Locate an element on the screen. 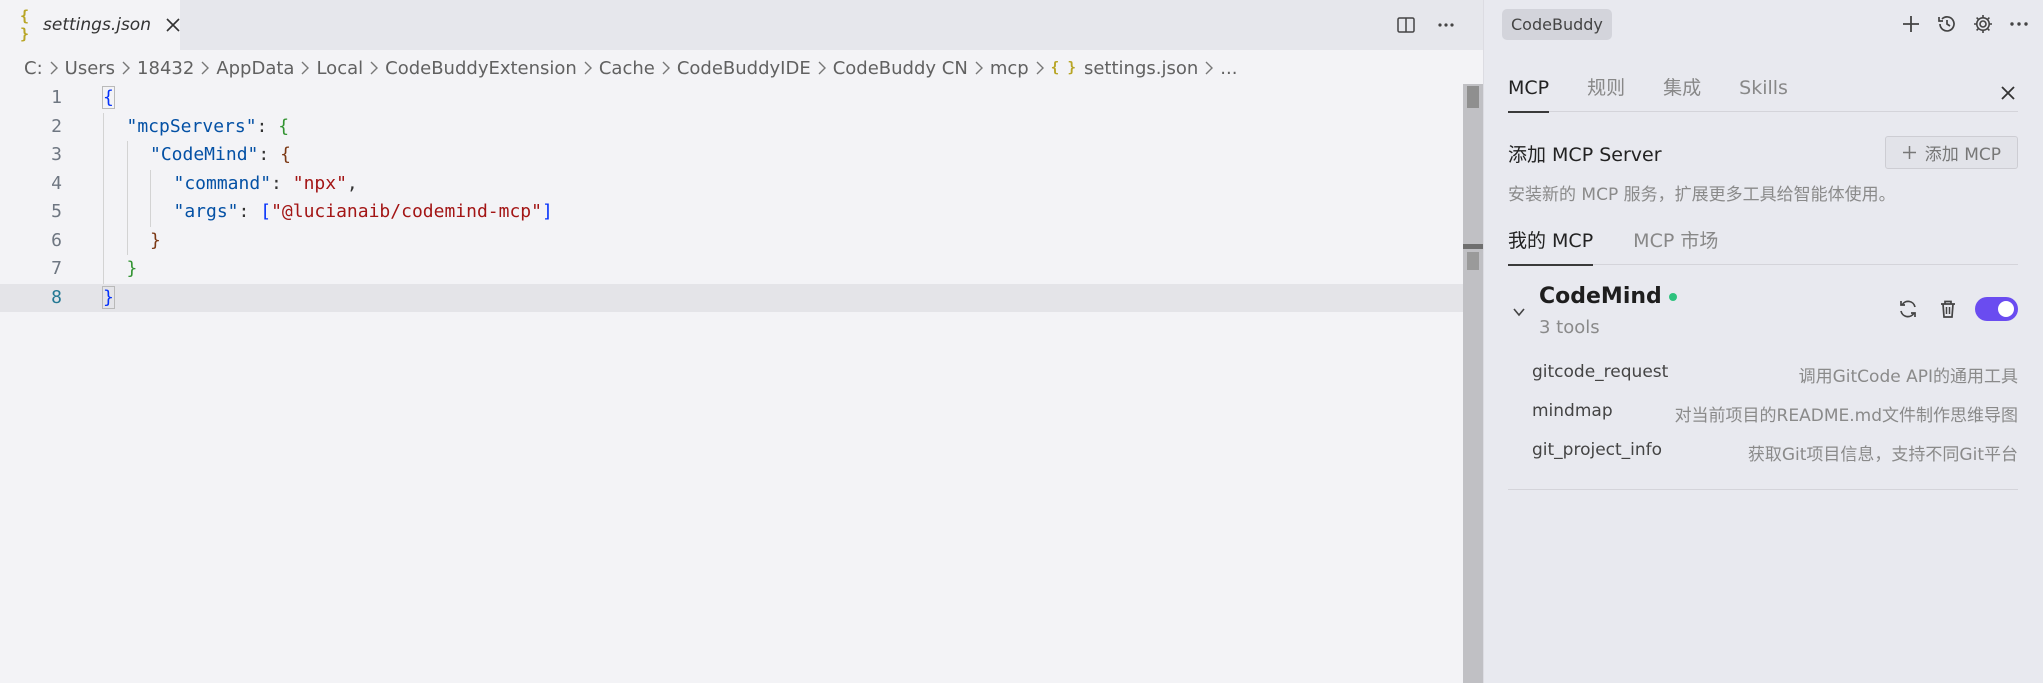 The height and width of the screenshot is (683, 2043). refresh-icon is located at coordinates (1908, 309).